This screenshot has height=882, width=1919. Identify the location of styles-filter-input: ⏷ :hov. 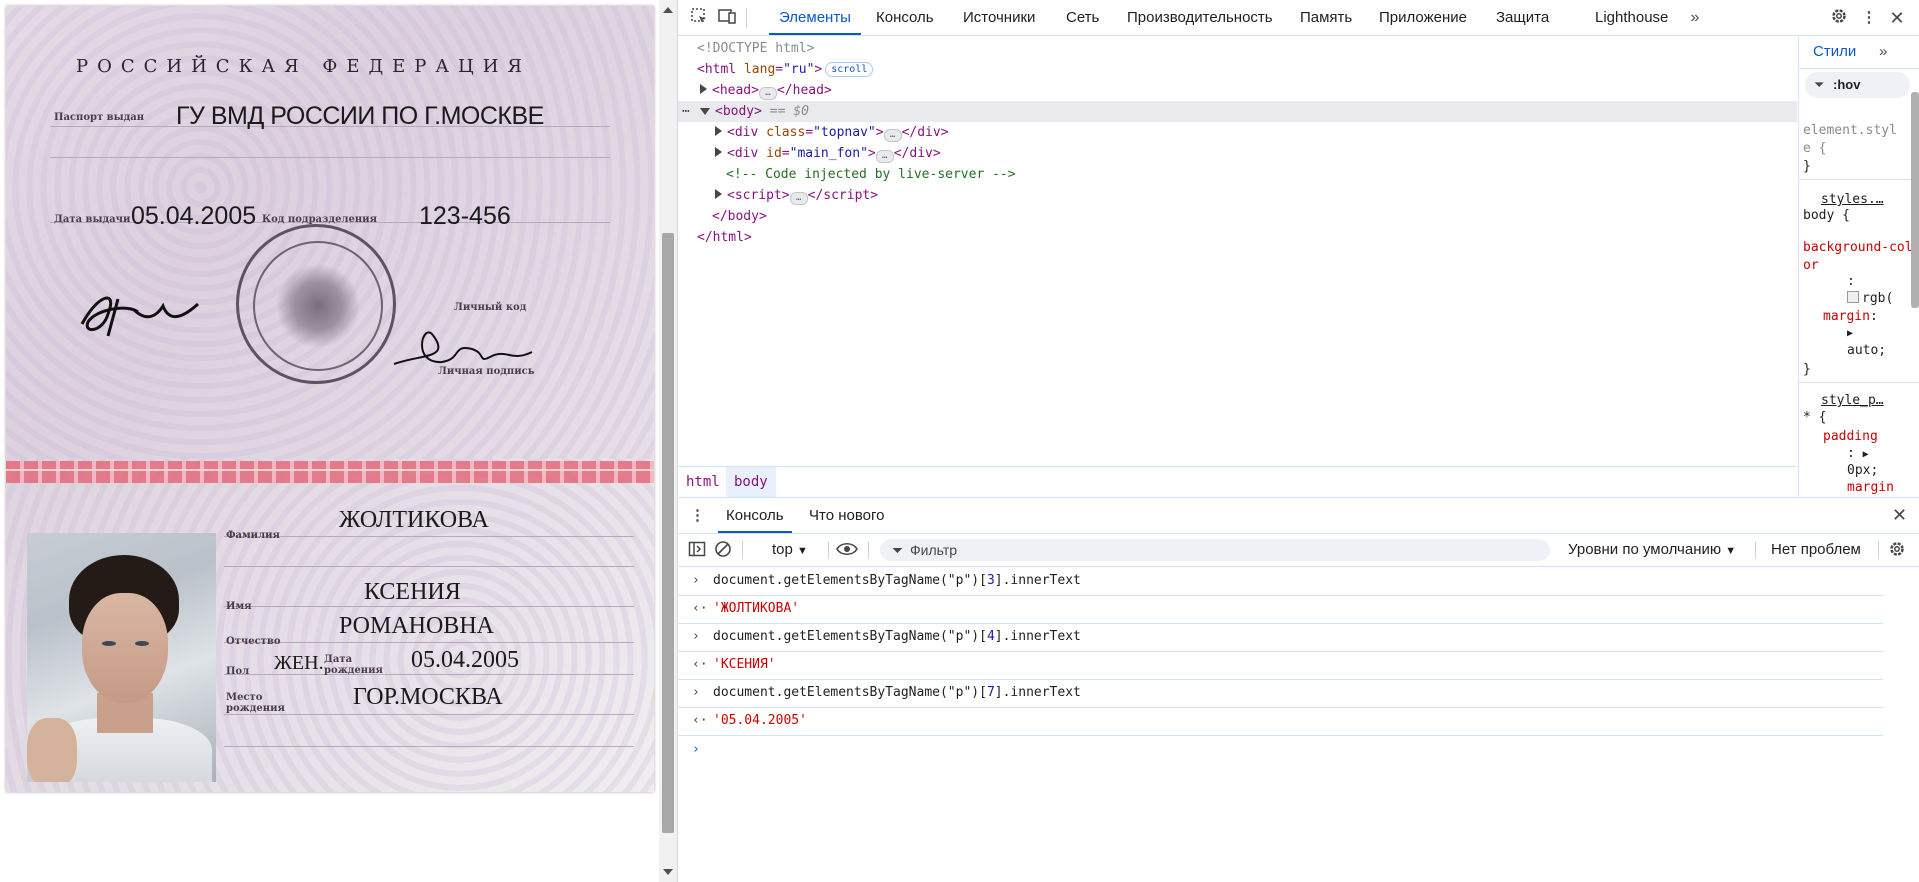
(1857, 85).